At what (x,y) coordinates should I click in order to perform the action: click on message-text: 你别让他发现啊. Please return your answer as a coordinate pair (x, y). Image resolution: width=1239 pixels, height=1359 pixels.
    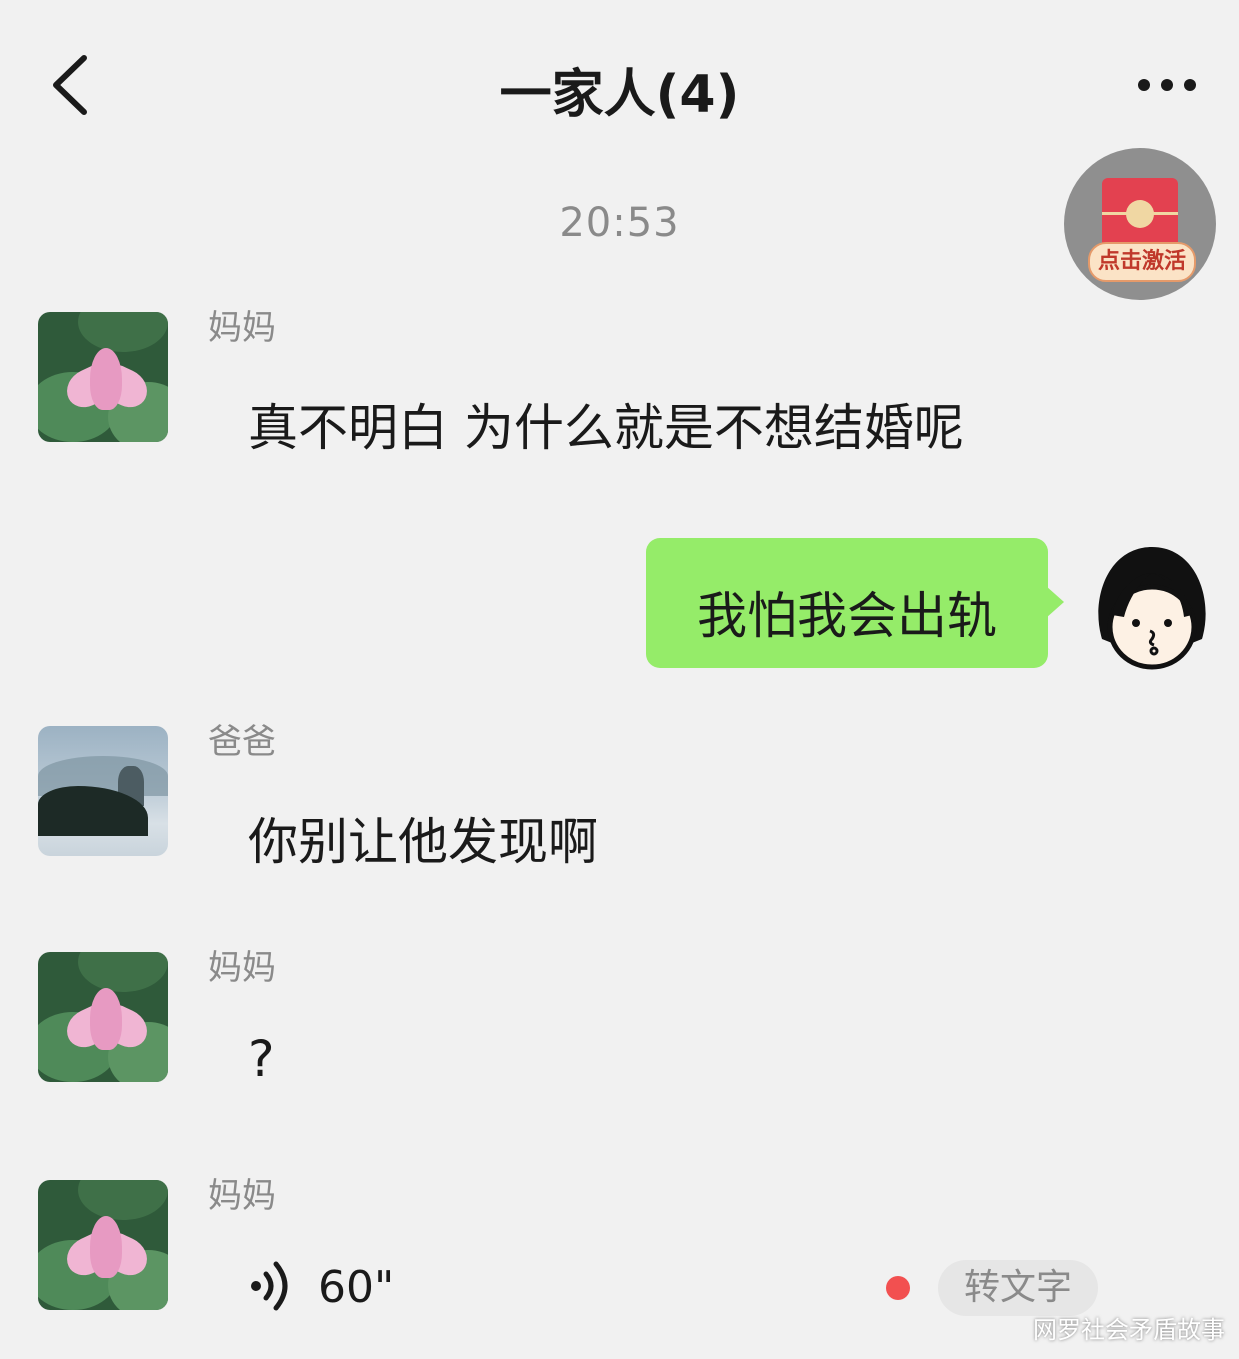
    Looking at the image, I should click on (423, 838).